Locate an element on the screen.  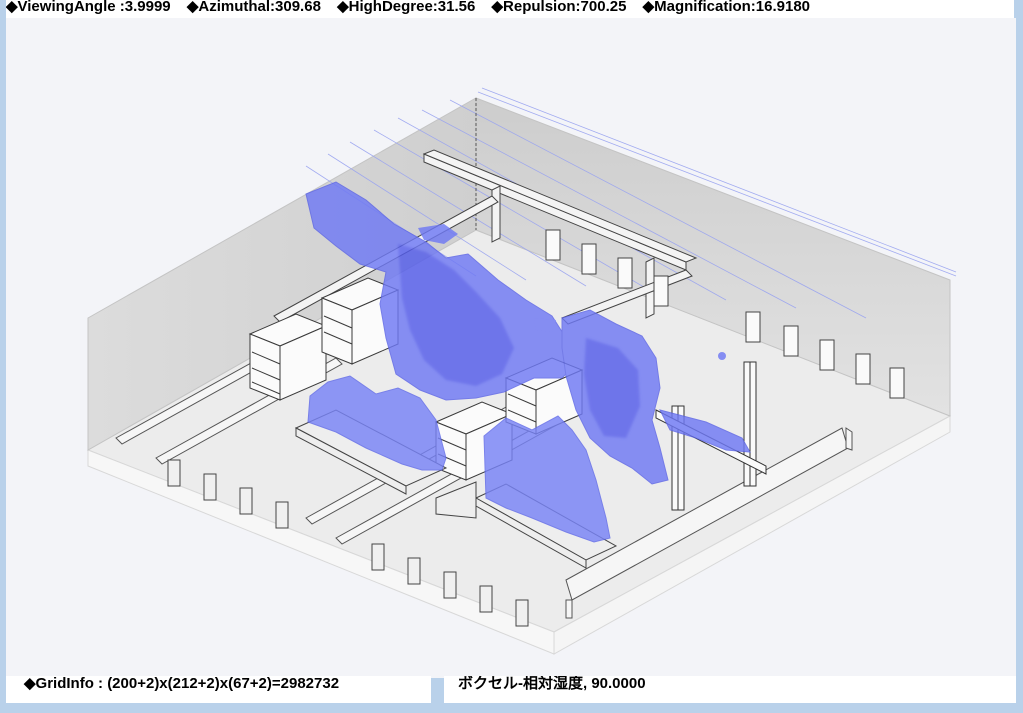
magnification-label: ◆Magnification:16.9180 is located at coordinates (726, 7).